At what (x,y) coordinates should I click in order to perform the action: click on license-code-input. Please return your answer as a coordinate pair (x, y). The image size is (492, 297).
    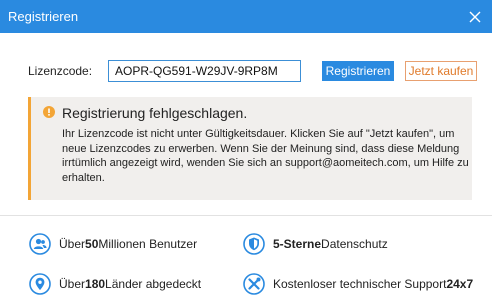
    Looking at the image, I should click on (204, 71).